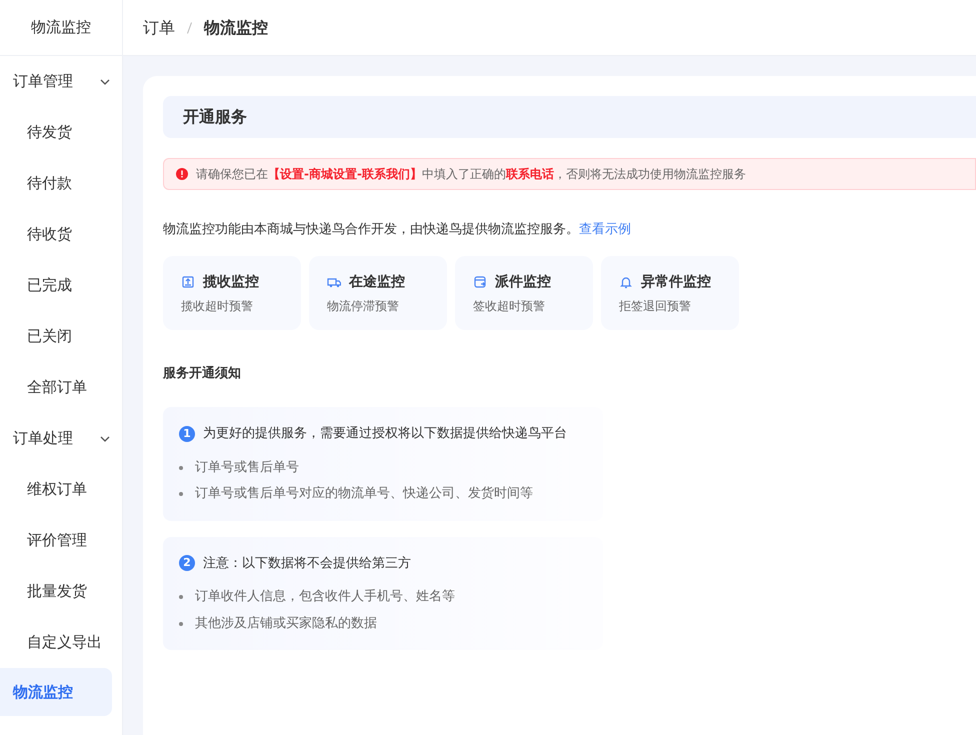 The height and width of the screenshot is (735, 976). I want to click on sidebar-item: 维权订单, so click(56, 489).